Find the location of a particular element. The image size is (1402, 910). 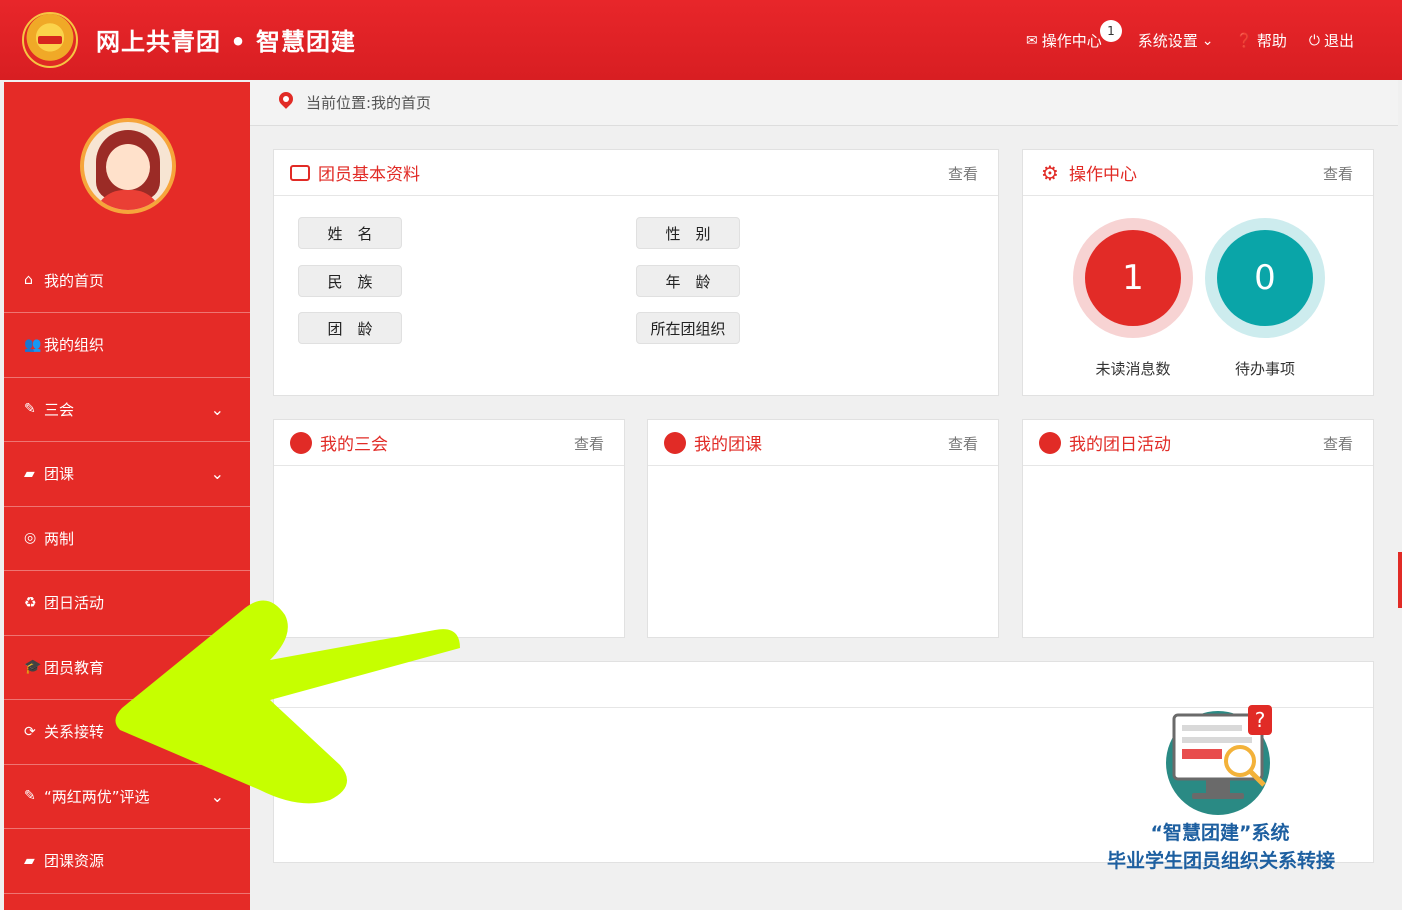

ops-center-panel: ⚙ 操作中心 查看 1 未读消息数 0 待办事项 is located at coordinates (1198, 272).